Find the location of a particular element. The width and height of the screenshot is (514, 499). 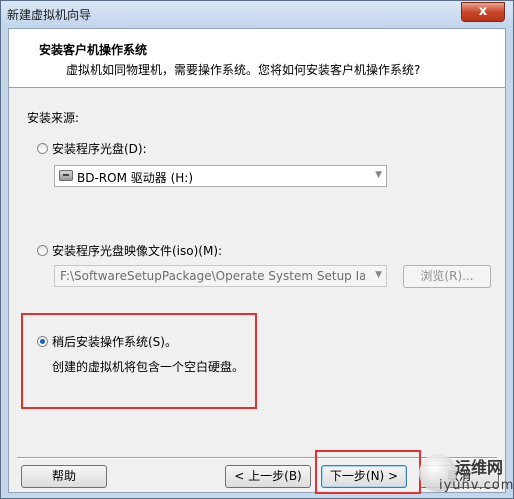

install-source-label: 安装来源: is located at coordinates (53, 118).